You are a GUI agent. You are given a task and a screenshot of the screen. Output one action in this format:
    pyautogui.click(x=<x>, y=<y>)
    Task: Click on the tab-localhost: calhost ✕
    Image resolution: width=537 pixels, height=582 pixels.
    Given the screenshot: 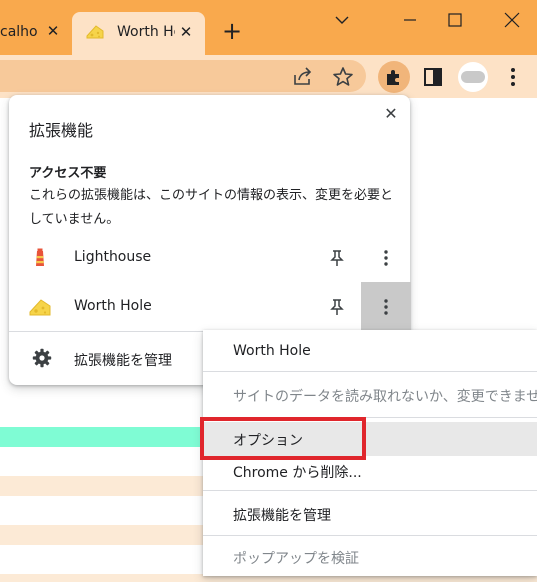 What is the action you would take?
    pyautogui.click(x=36, y=33)
    